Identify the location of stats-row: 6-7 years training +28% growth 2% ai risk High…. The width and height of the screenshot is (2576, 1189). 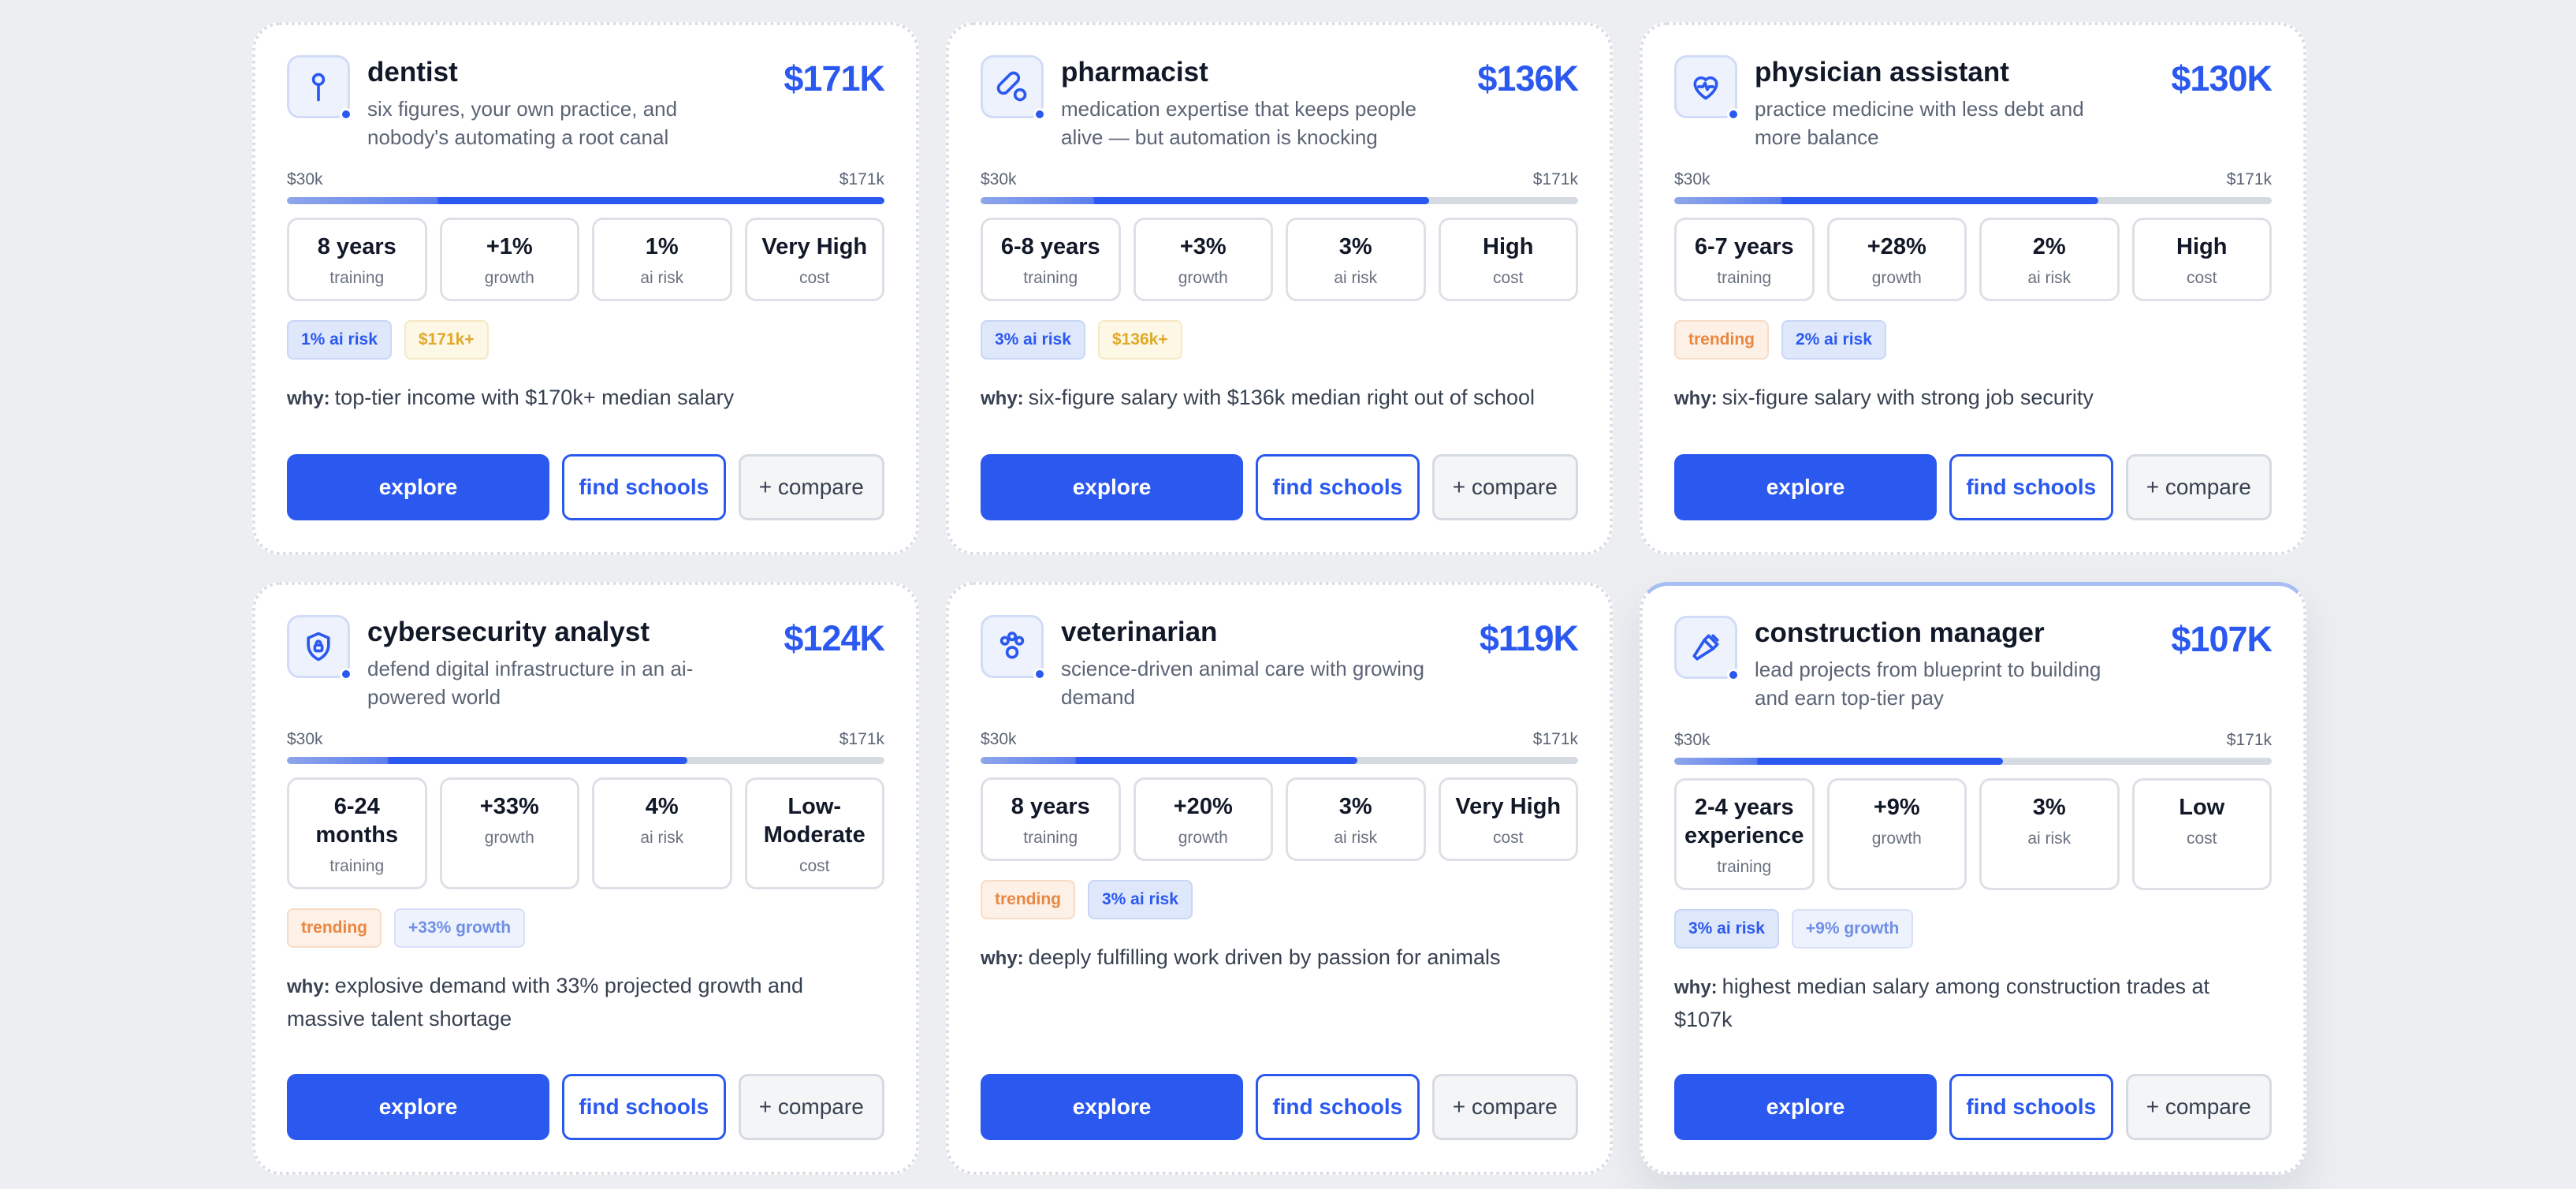
(1973, 259).